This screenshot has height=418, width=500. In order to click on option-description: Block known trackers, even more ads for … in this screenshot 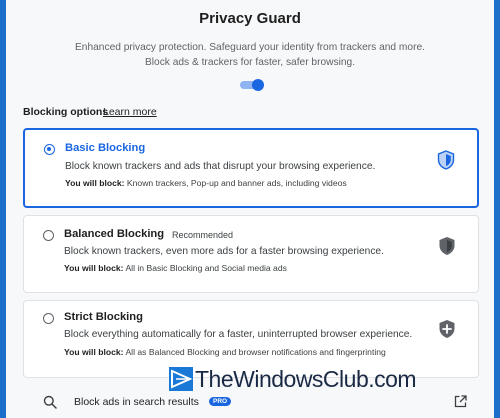, I will do `click(224, 251)`.